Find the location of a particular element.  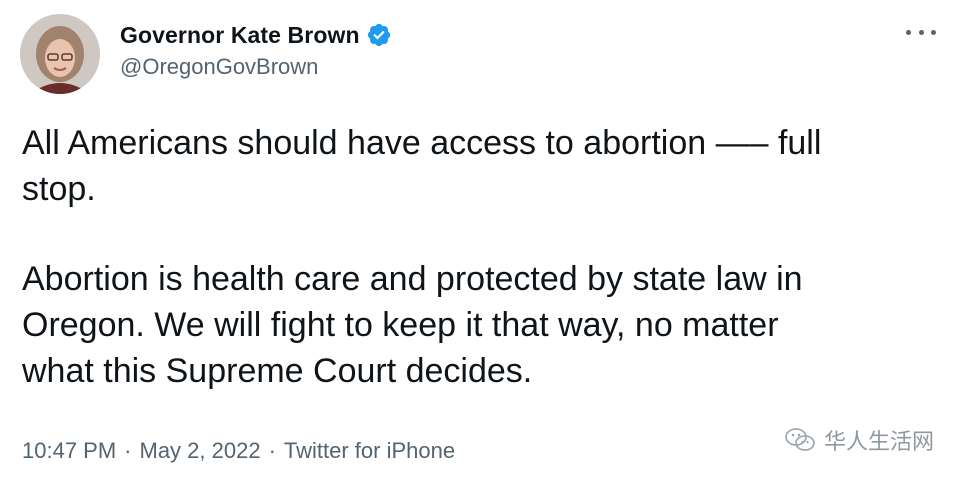

avatar is located at coordinates (60, 54).